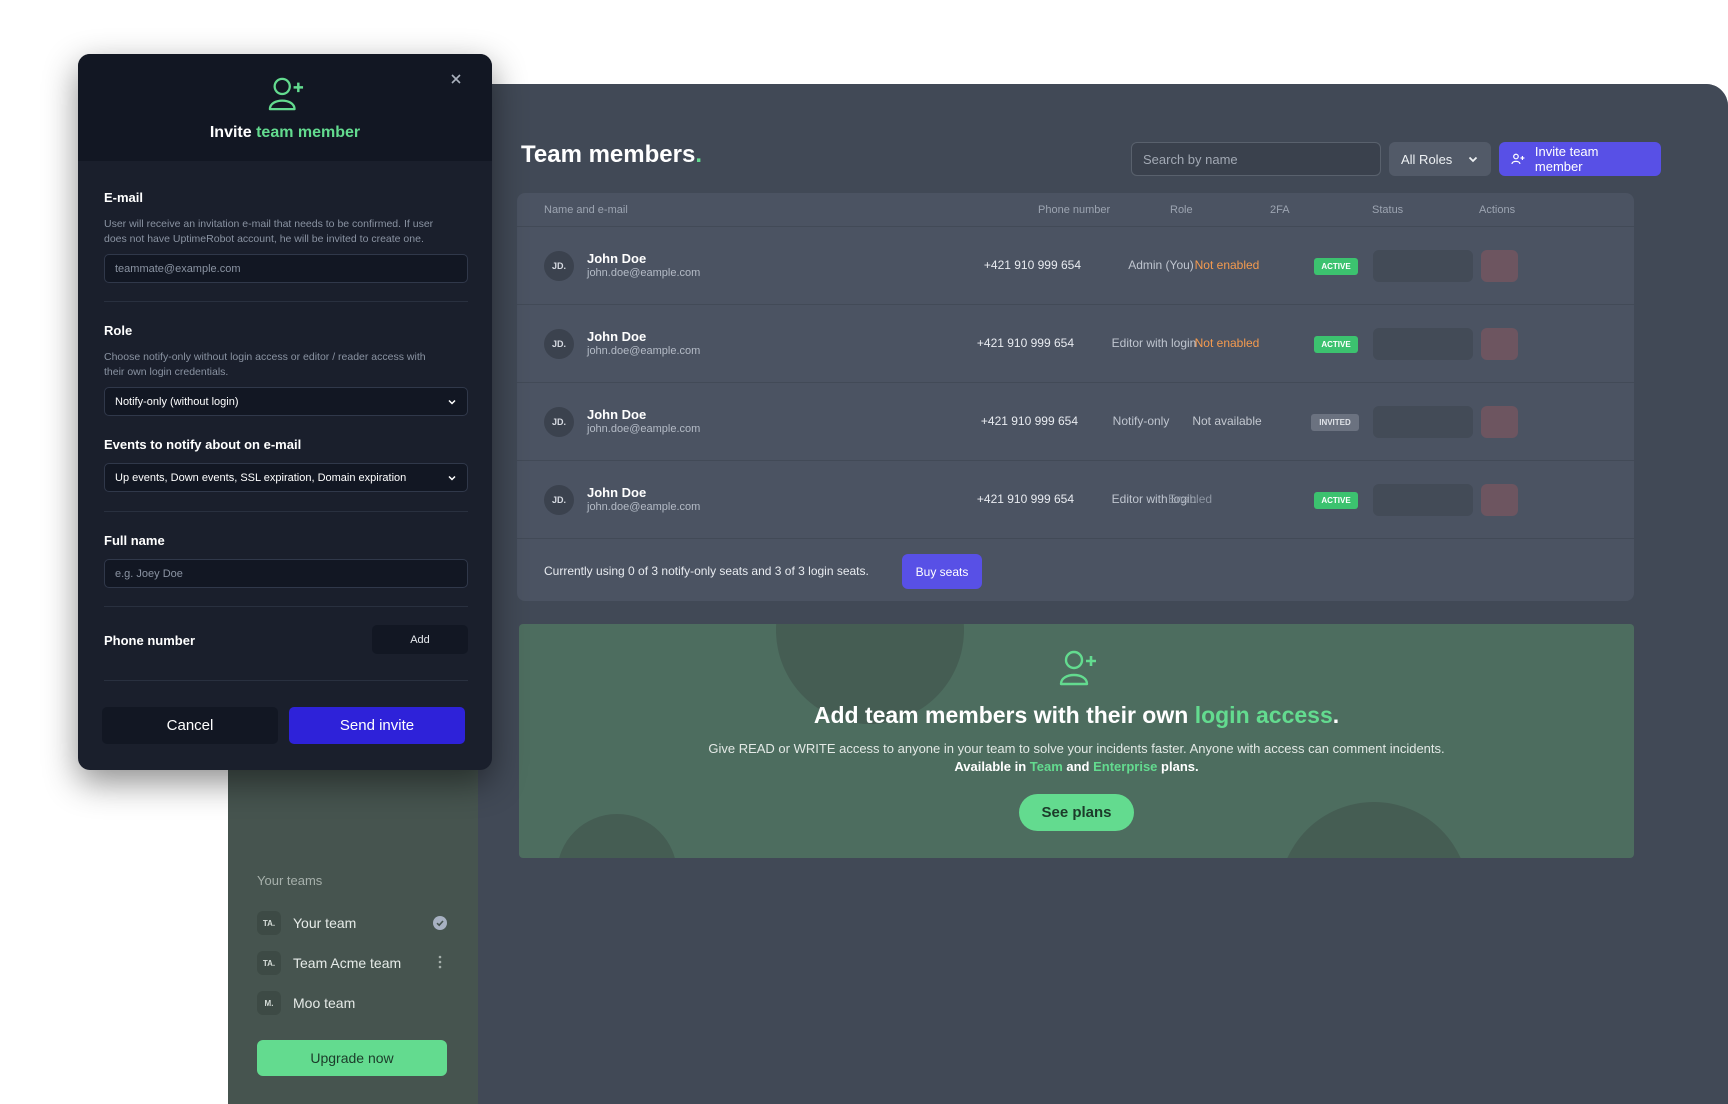 The image size is (1728, 1104). I want to click on buy-seats-button: Buy seats, so click(942, 571).